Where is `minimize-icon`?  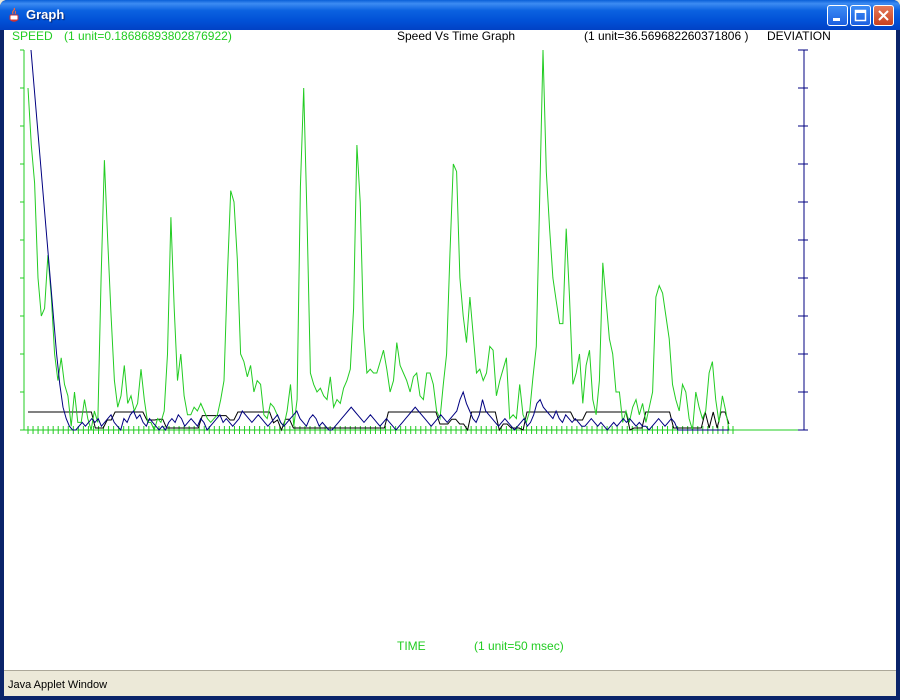
minimize-icon is located at coordinates (836, 19).